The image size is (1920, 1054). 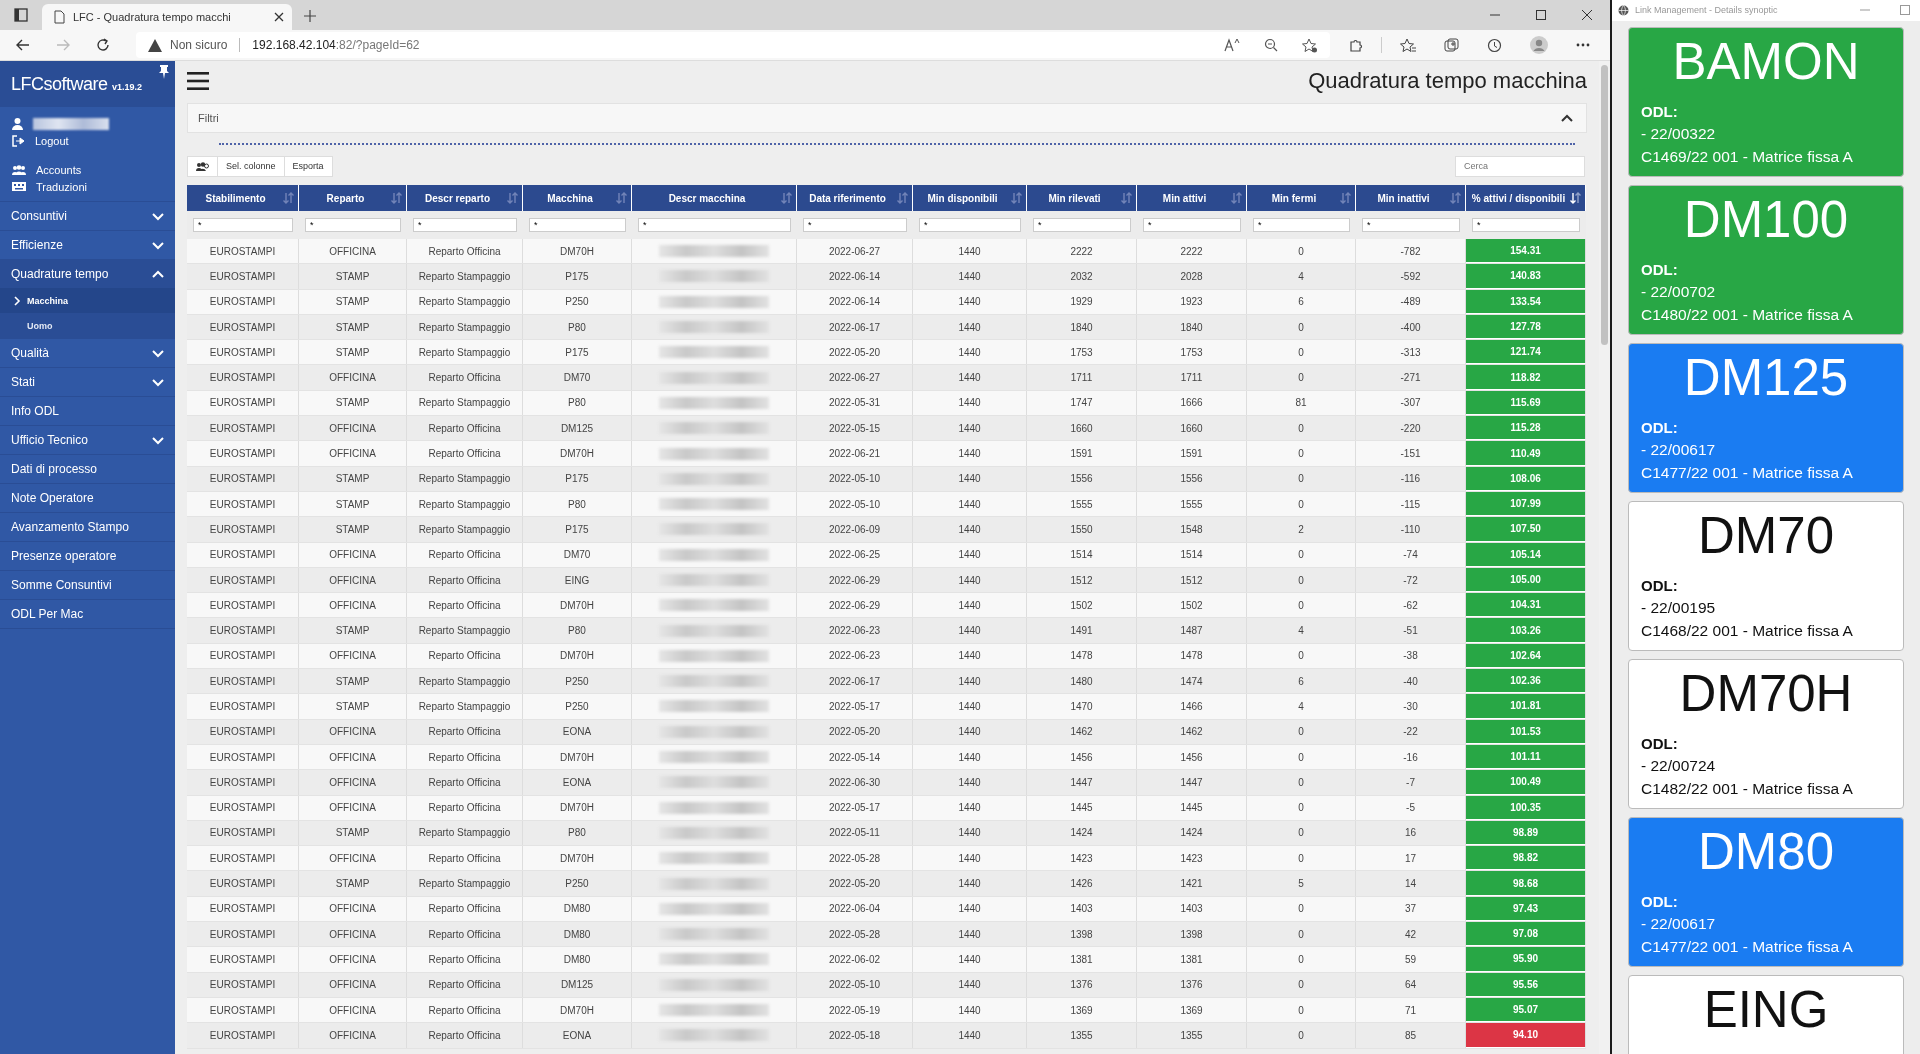 What do you see at coordinates (855, 453) in the screenshot?
I see `table-cell: 2022-06-21` at bounding box center [855, 453].